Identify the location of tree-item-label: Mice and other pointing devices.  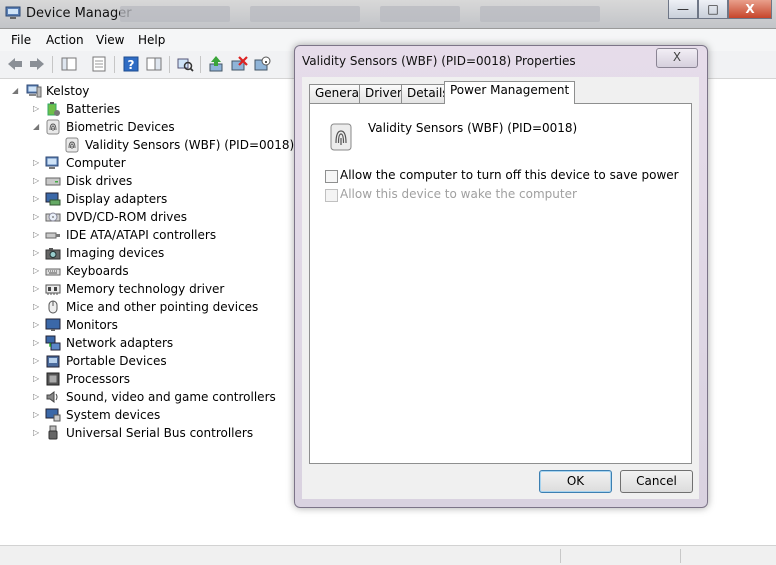
(162, 307).